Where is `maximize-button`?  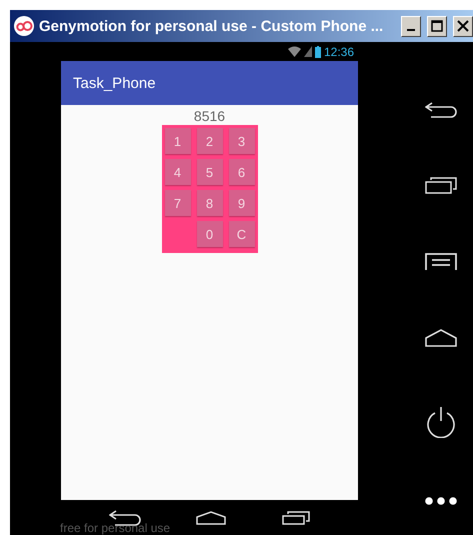
maximize-button is located at coordinates (437, 26).